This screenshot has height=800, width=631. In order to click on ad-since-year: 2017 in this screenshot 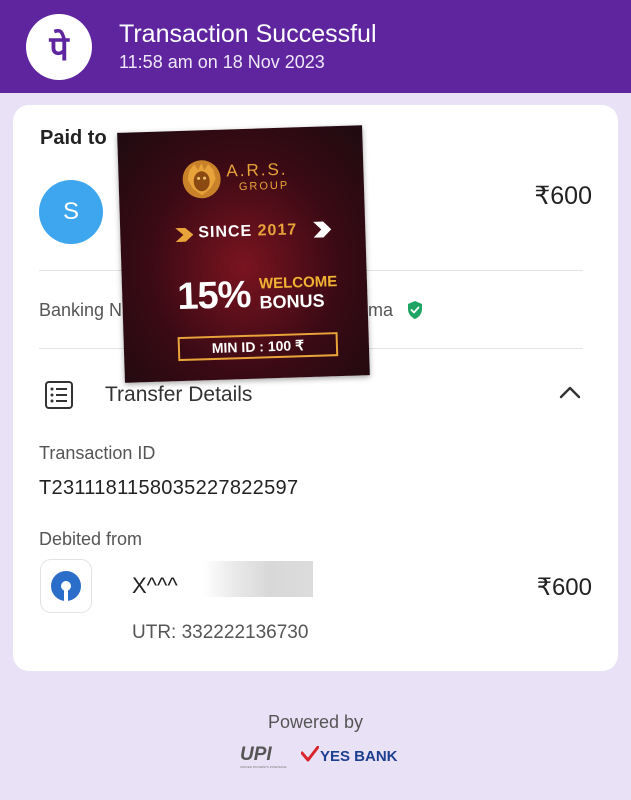, I will do `click(277, 230)`.